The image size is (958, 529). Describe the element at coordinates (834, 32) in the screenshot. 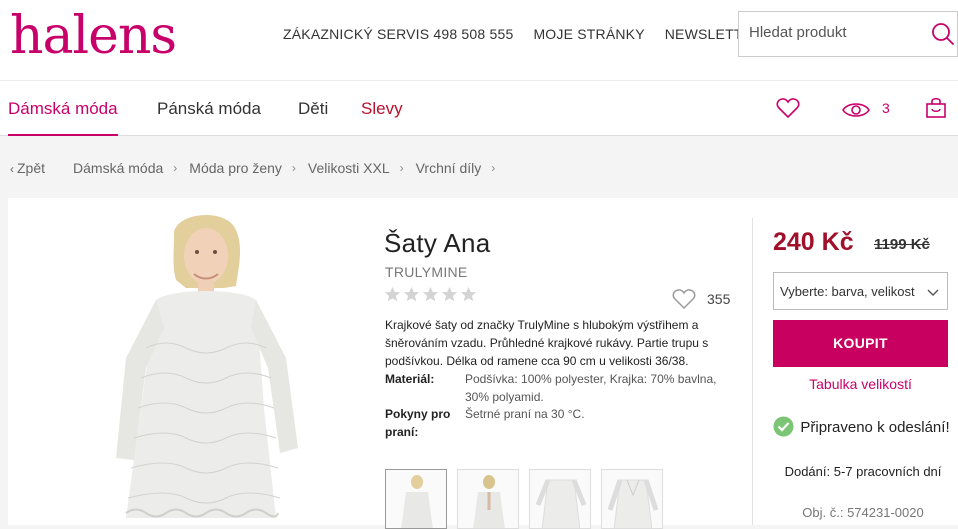

I see `search-input` at that location.